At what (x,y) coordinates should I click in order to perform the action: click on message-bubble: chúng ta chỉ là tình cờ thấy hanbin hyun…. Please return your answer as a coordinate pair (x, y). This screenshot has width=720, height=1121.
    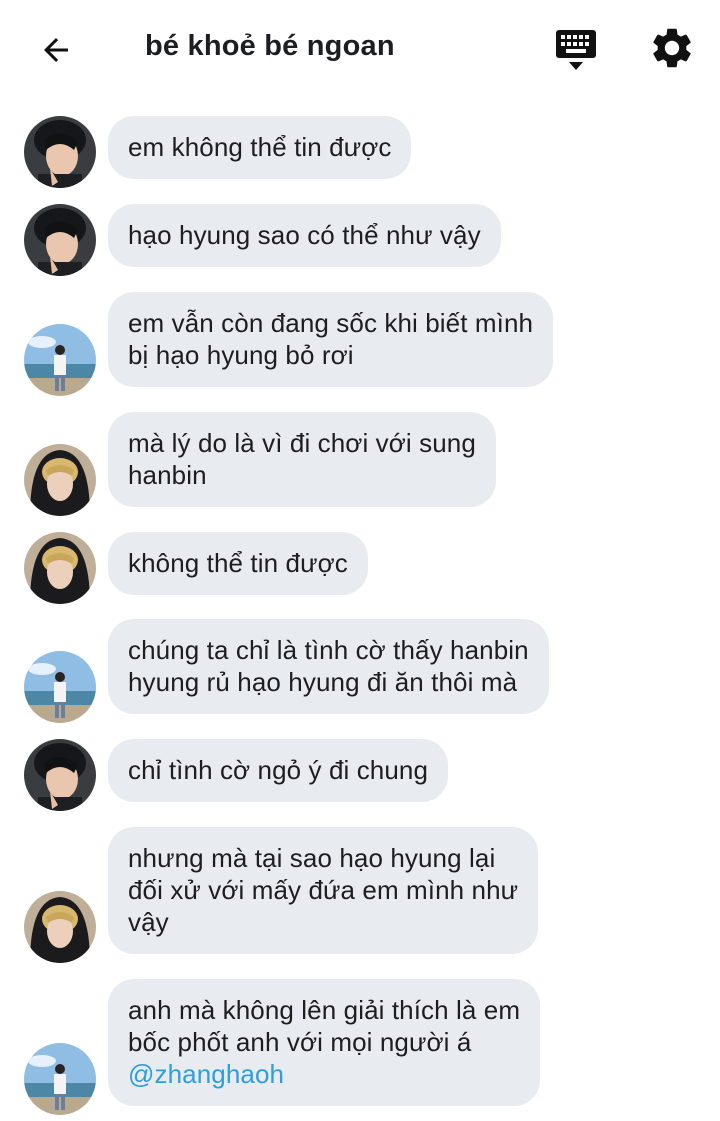
    Looking at the image, I should click on (328, 666).